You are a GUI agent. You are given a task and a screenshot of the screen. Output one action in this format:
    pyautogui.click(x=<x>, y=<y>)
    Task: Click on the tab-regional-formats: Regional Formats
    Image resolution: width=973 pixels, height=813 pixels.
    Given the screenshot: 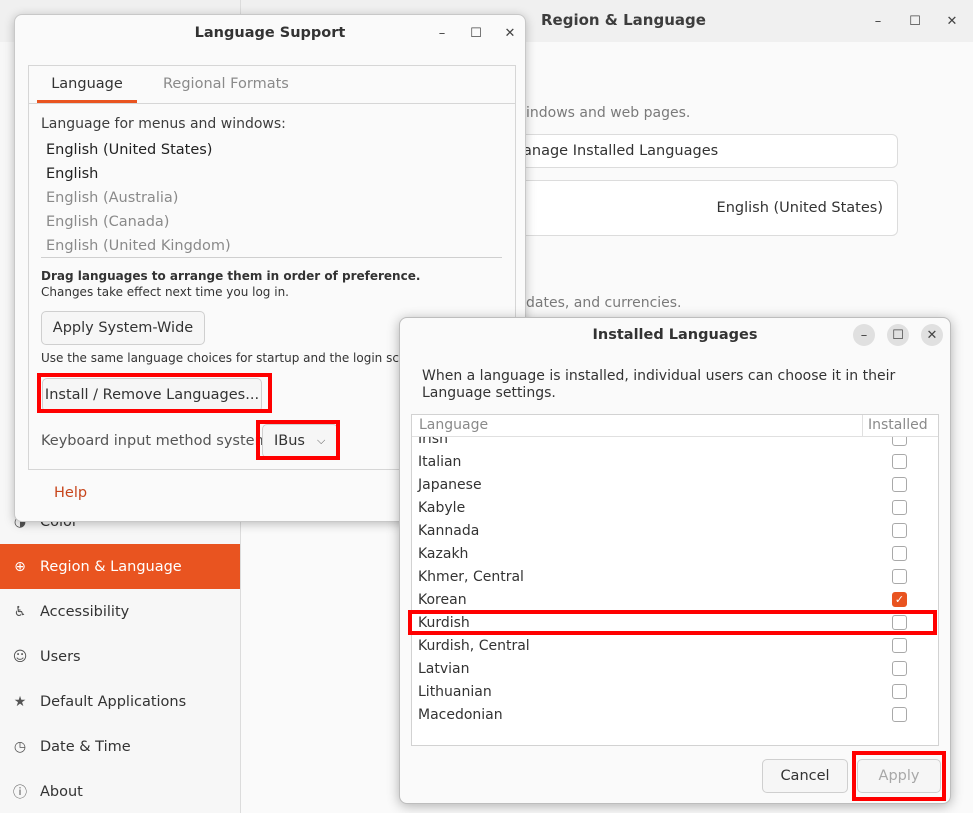 What is the action you would take?
    pyautogui.click(x=233, y=89)
    